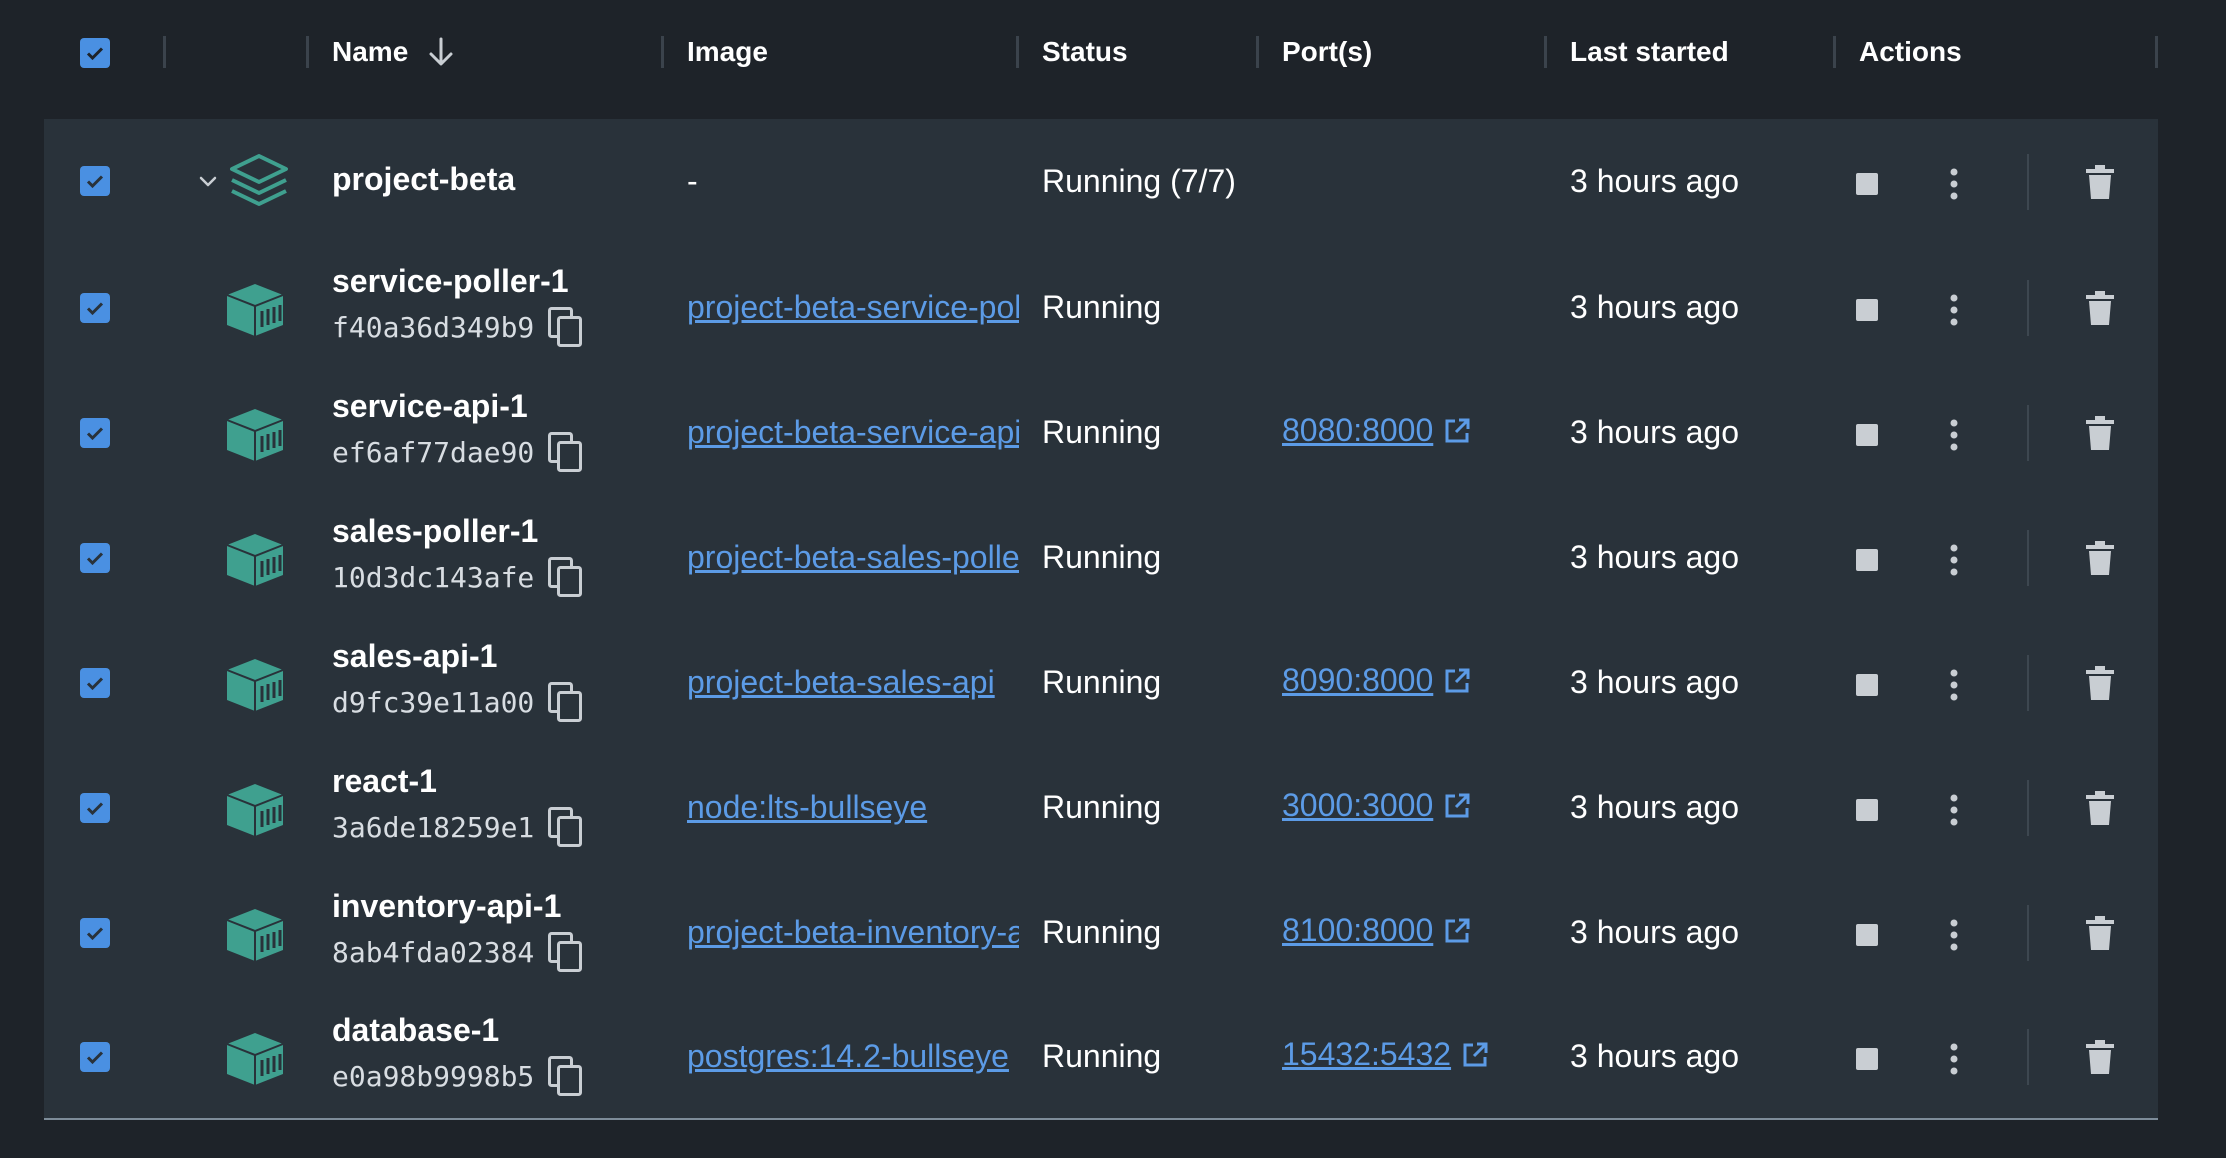 Image resolution: width=2226 pixels, height=1158 pixels. I want to click on actions-divider, so click(2028, 808).